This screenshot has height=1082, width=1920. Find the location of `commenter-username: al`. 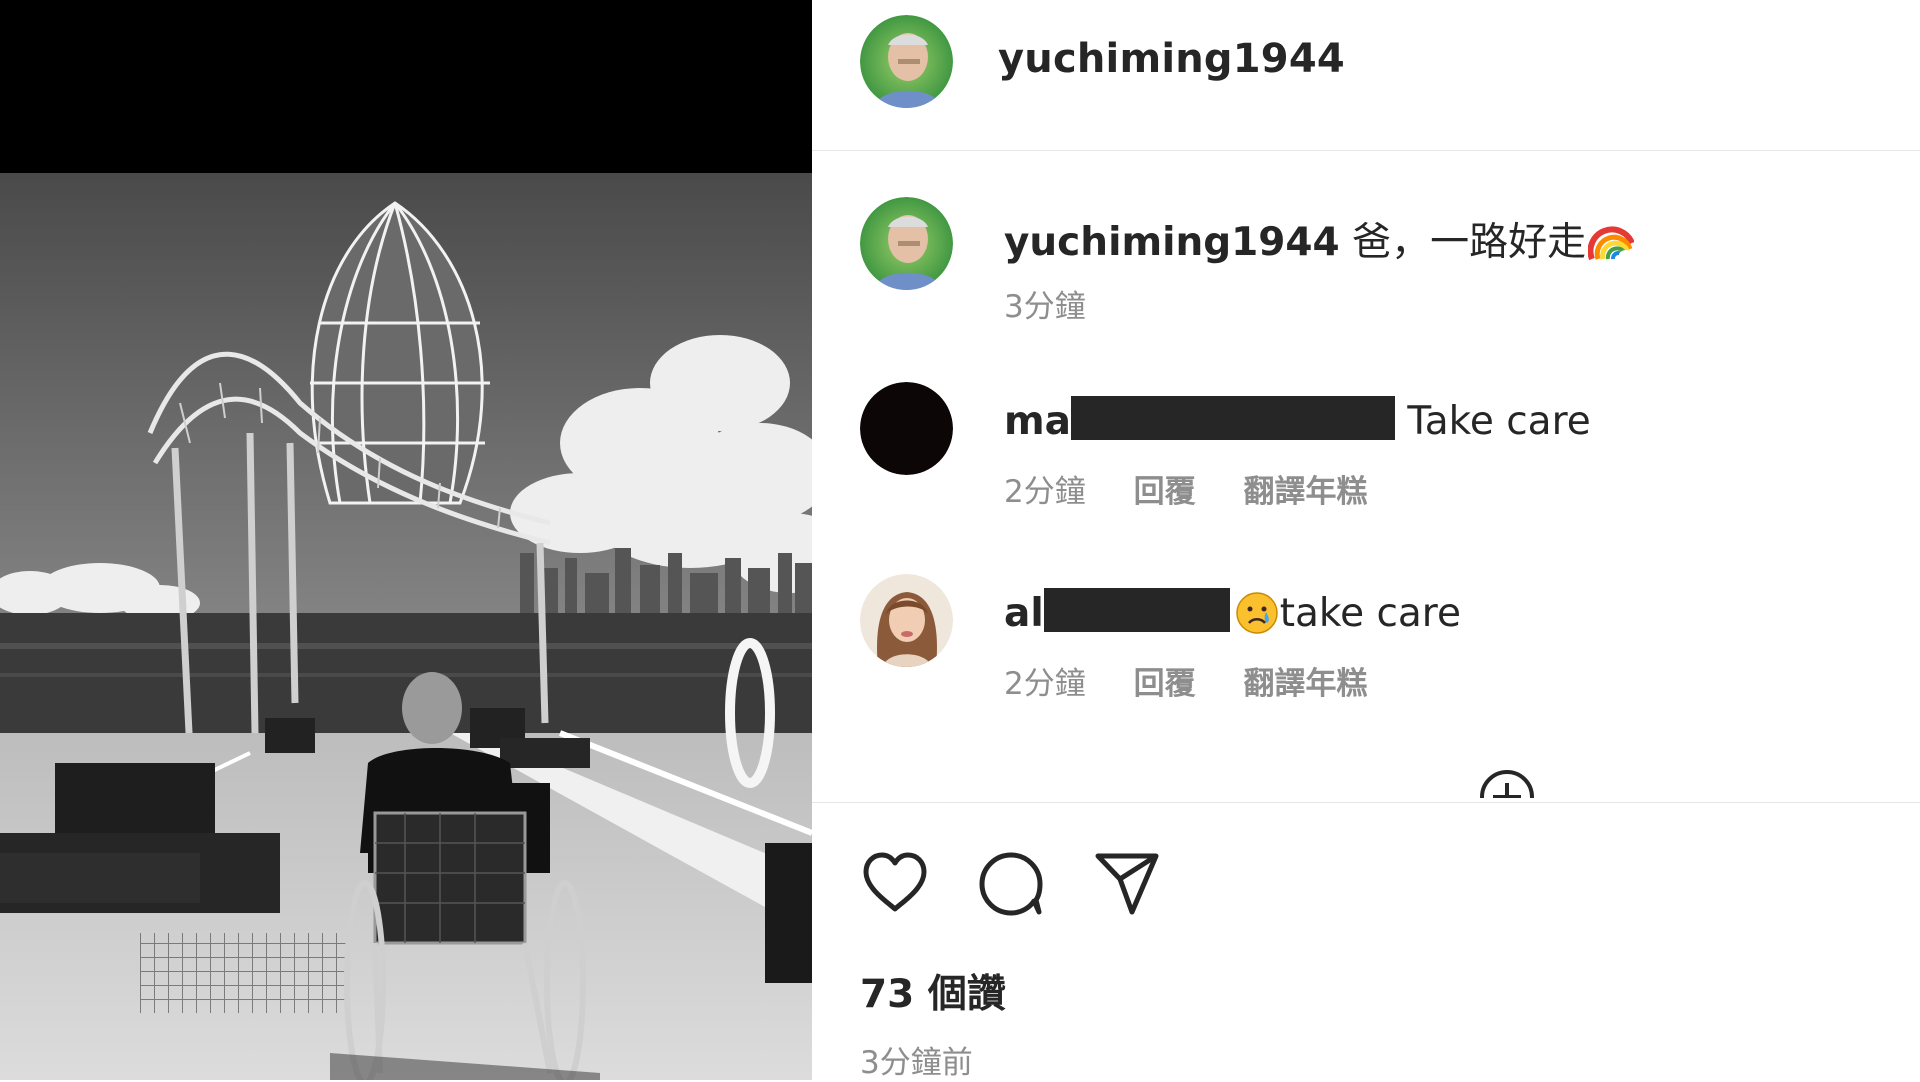

commenter-username: al is located at coordinates (1024, 613).